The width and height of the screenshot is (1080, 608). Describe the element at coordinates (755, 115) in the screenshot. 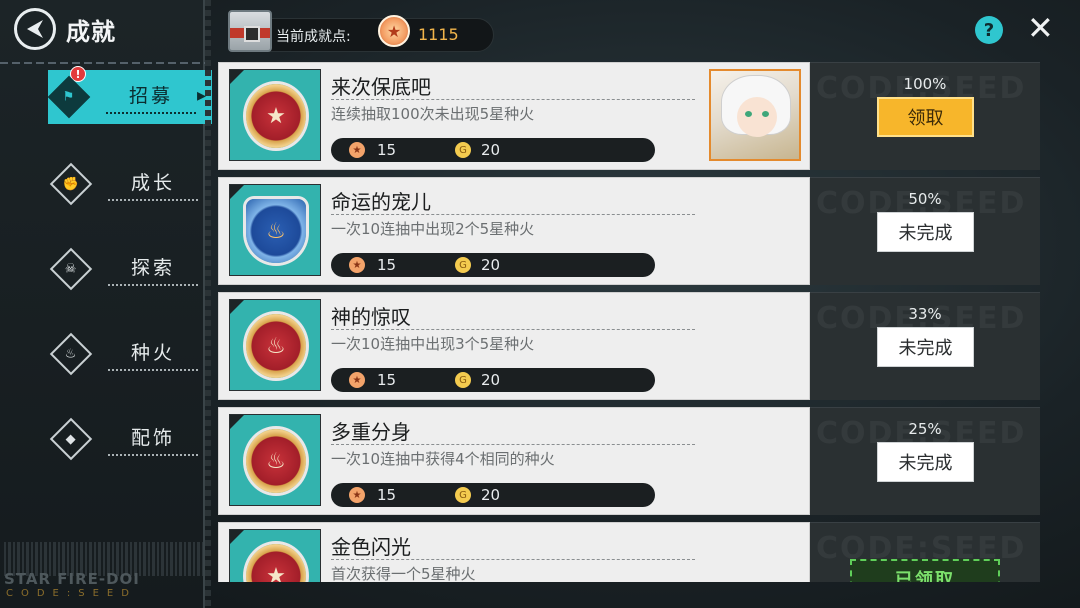

I see `character-portrait` at that location.